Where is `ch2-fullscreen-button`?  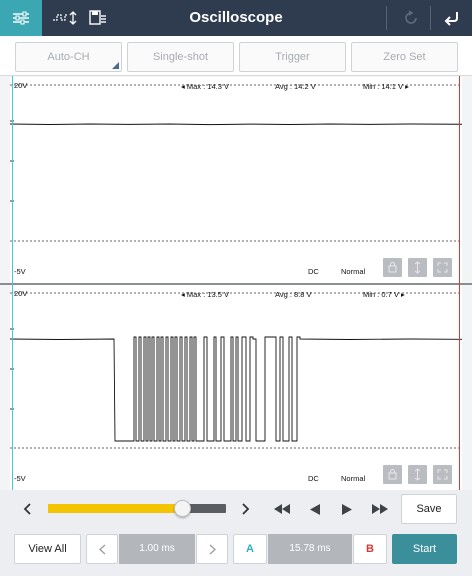
ch2-fullscreen-button is located at coordinates (442, 474).